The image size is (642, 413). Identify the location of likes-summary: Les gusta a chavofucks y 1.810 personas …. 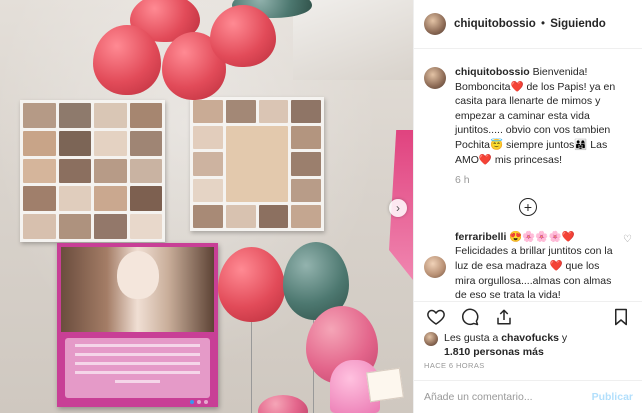
(495, 345).